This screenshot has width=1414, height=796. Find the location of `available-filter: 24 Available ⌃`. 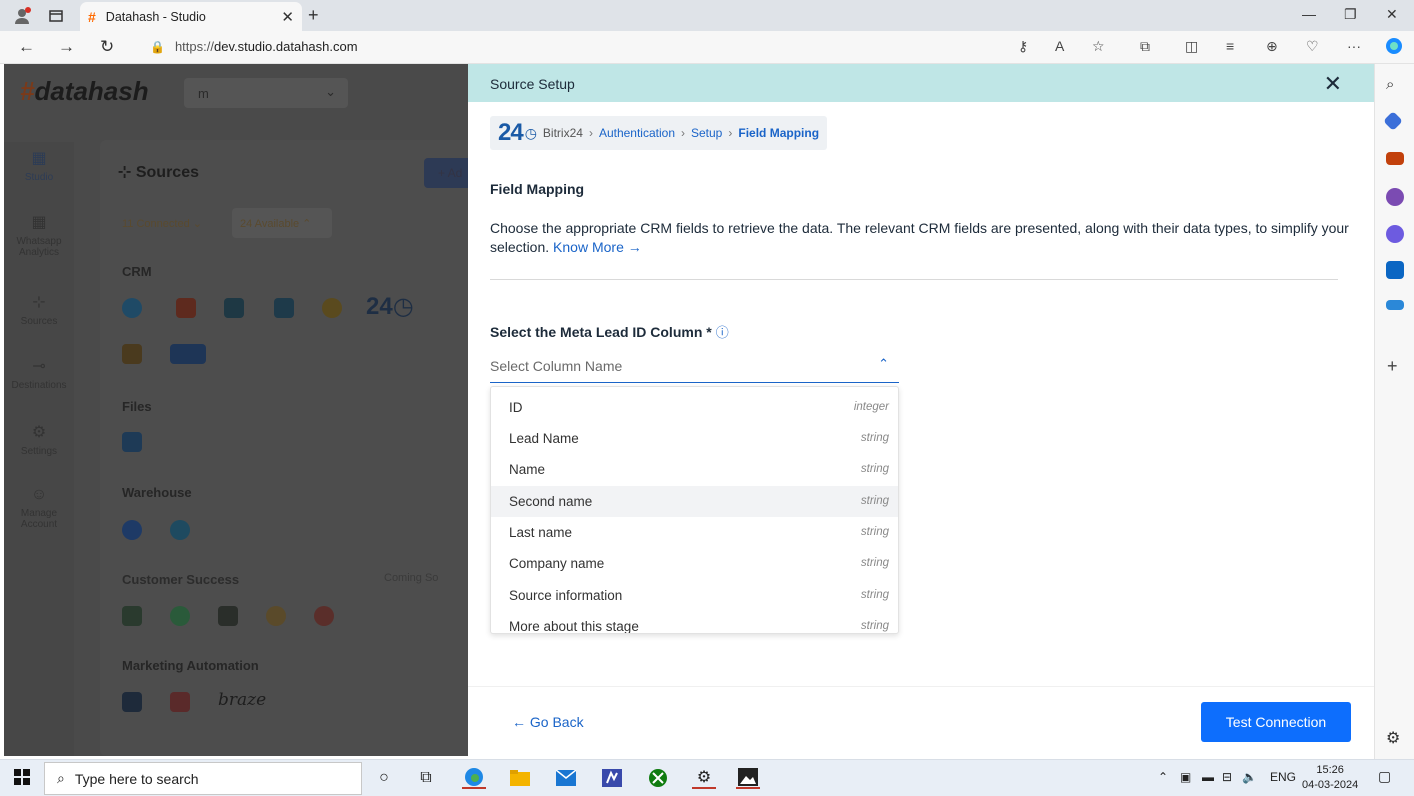

available-filter: 24 Available ⌃ is located at coordinates (282, 223).